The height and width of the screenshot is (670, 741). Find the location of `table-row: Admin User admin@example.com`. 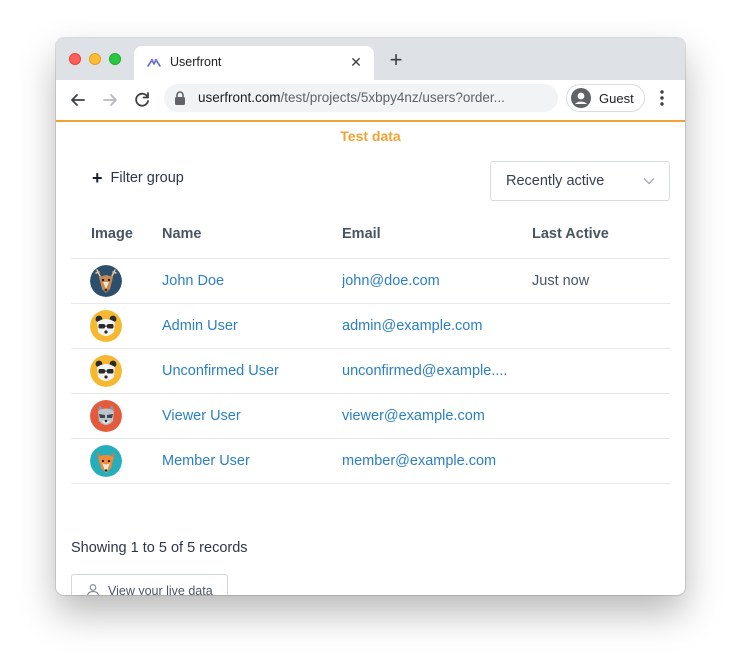

table-row: Admin User admin@example.com is located at coordinates (370, 325).